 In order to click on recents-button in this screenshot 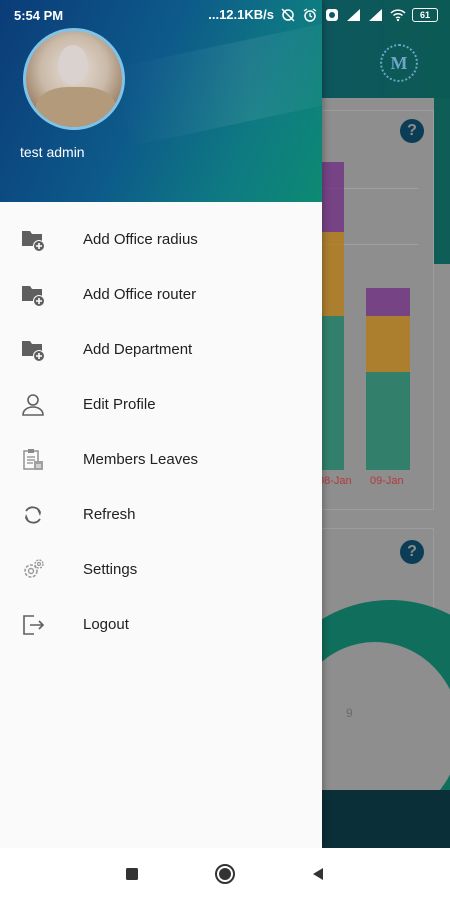, I will do `click(132, 874)`.